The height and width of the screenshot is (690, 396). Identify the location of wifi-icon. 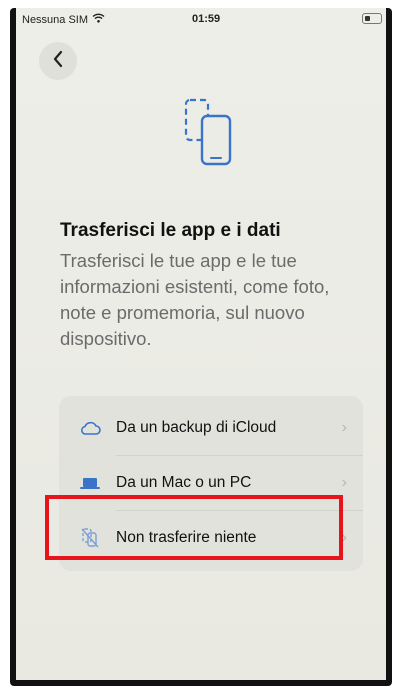
(98, 19).